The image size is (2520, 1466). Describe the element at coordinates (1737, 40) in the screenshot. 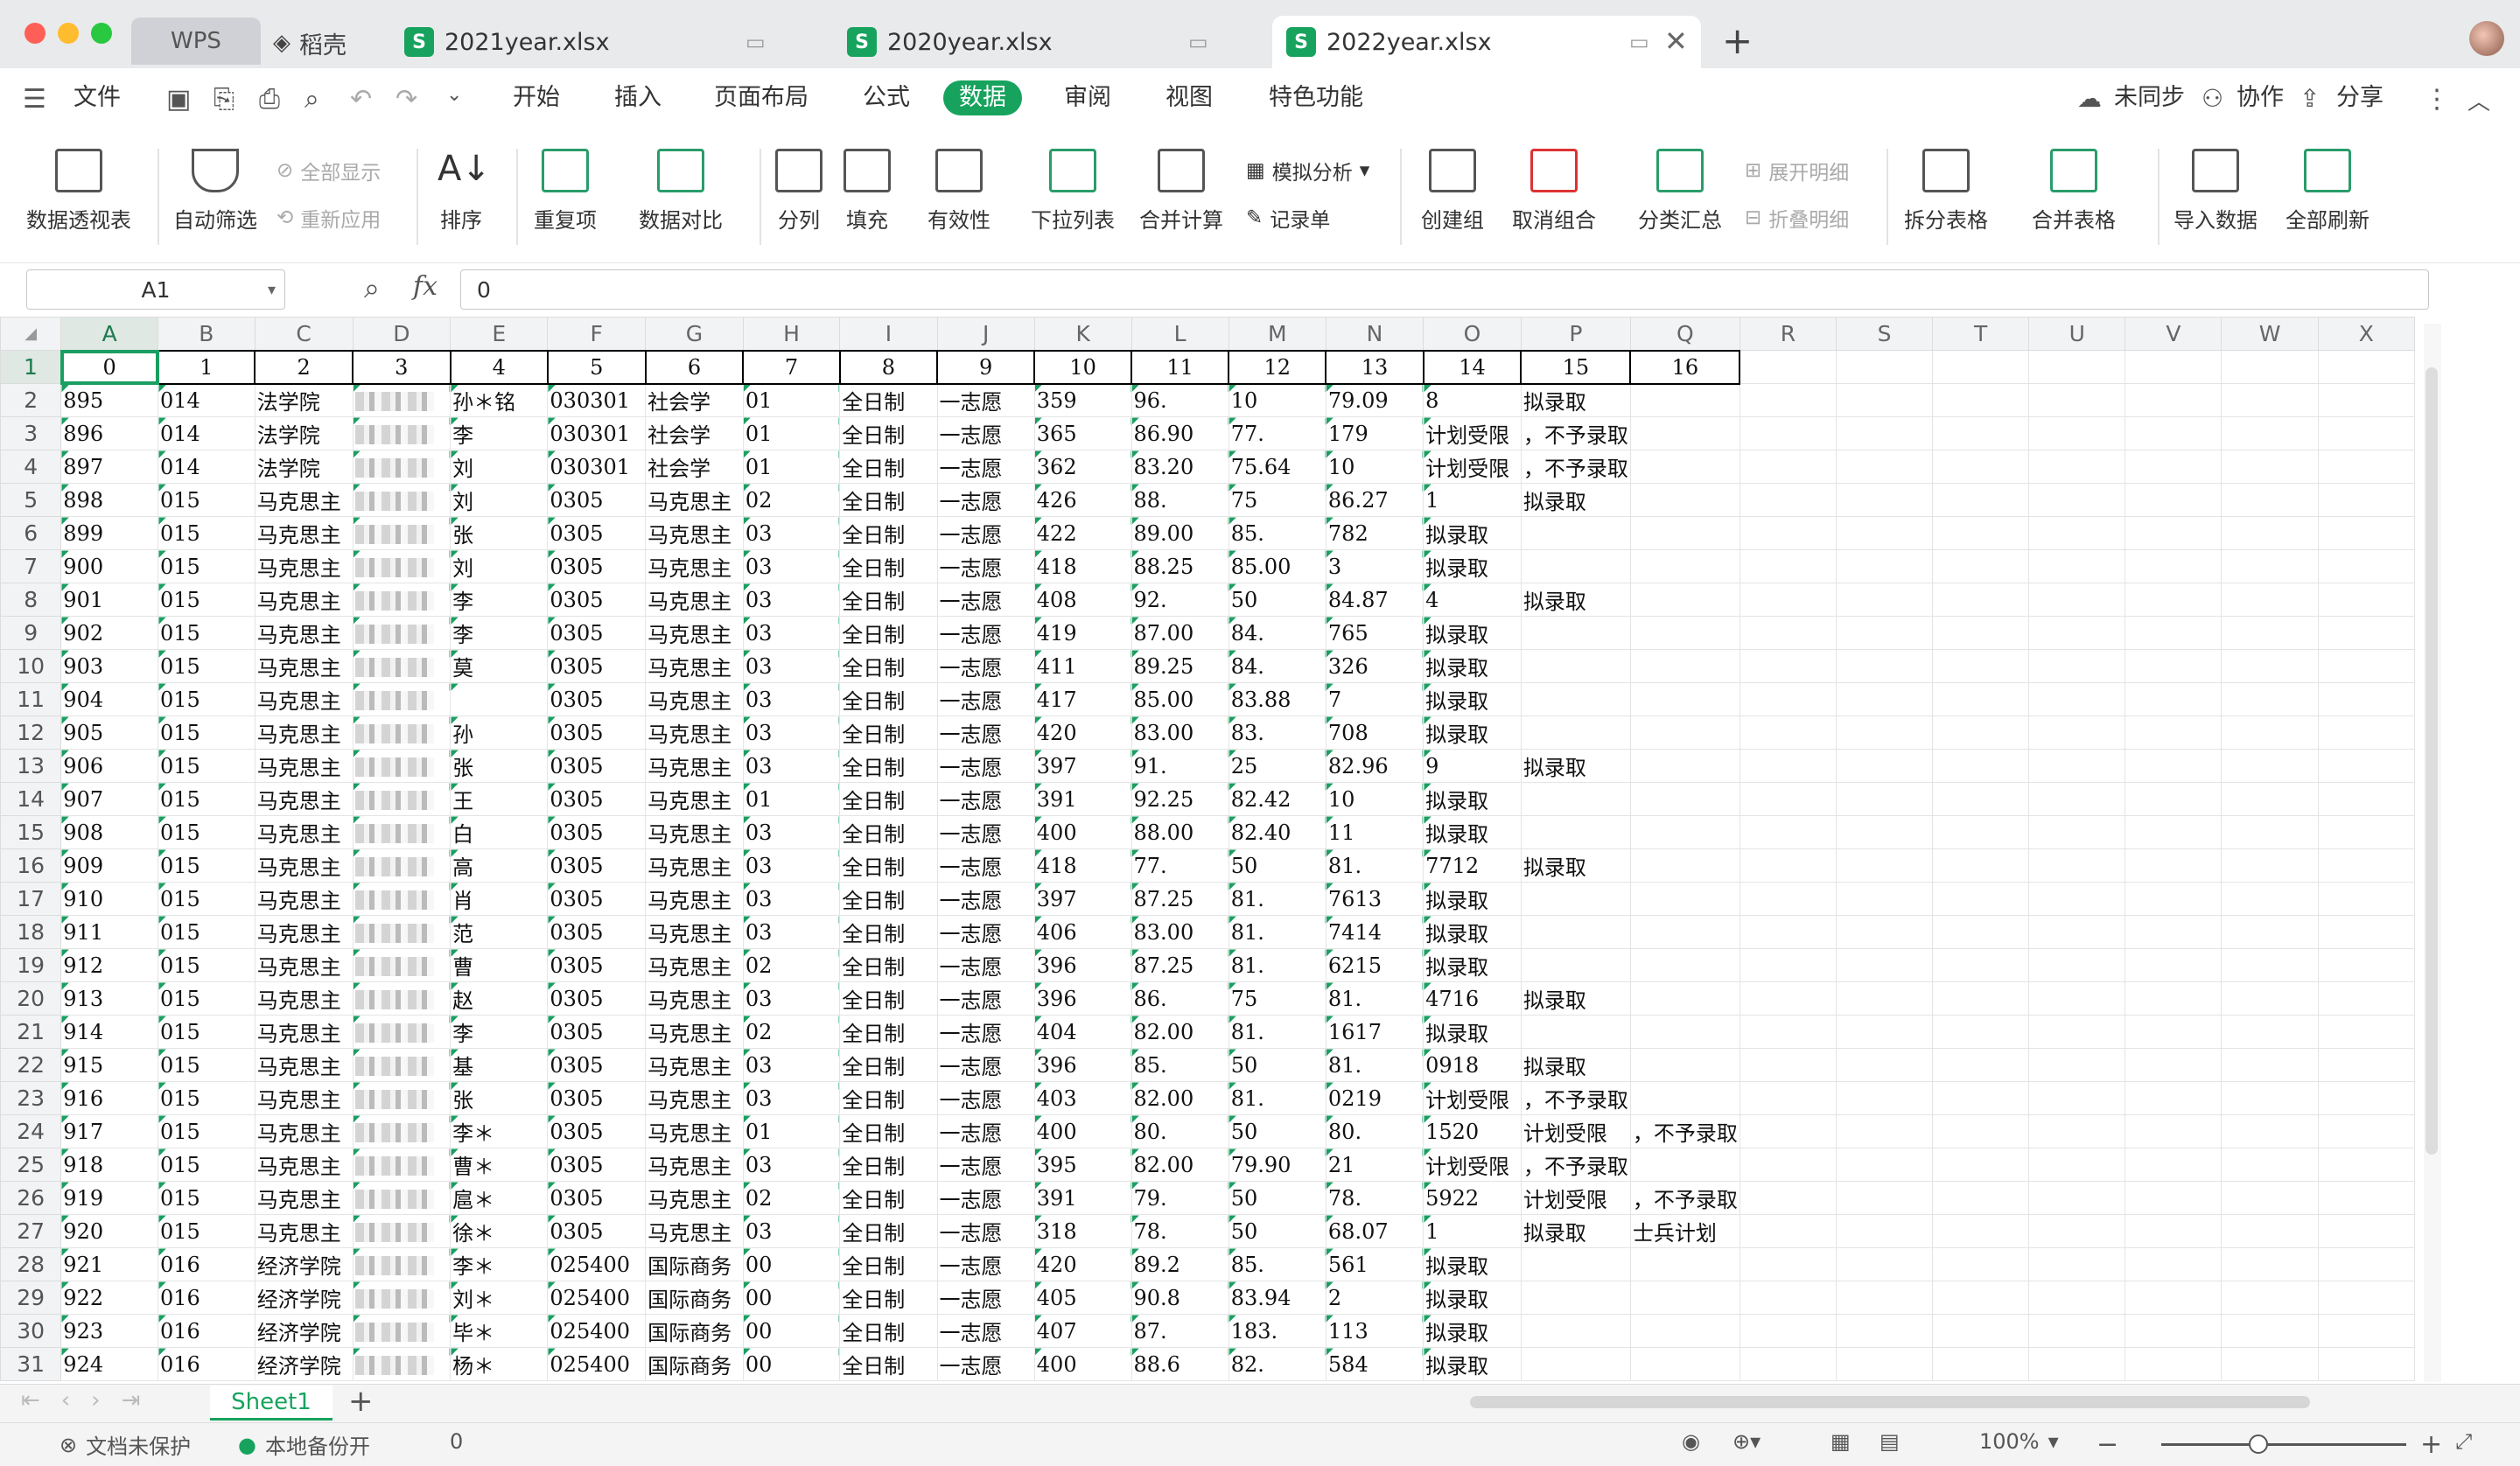

I see `new-tab-icon: +` at that location.